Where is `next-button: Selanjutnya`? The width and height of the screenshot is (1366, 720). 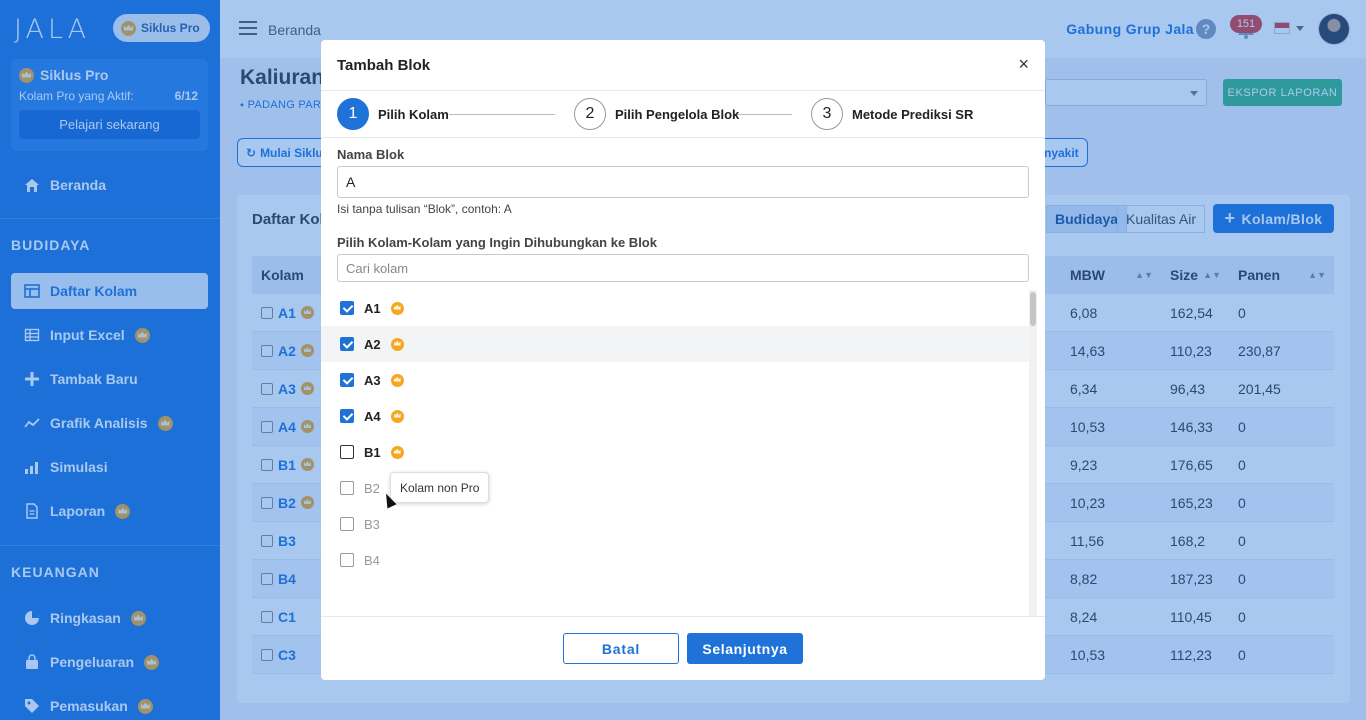 next-button: Selanjutnya is located at coordinates (745, 648).